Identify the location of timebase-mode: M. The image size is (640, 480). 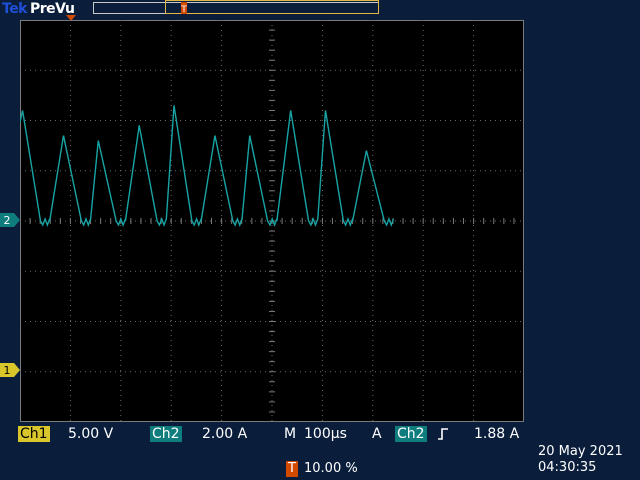
(290, 434).